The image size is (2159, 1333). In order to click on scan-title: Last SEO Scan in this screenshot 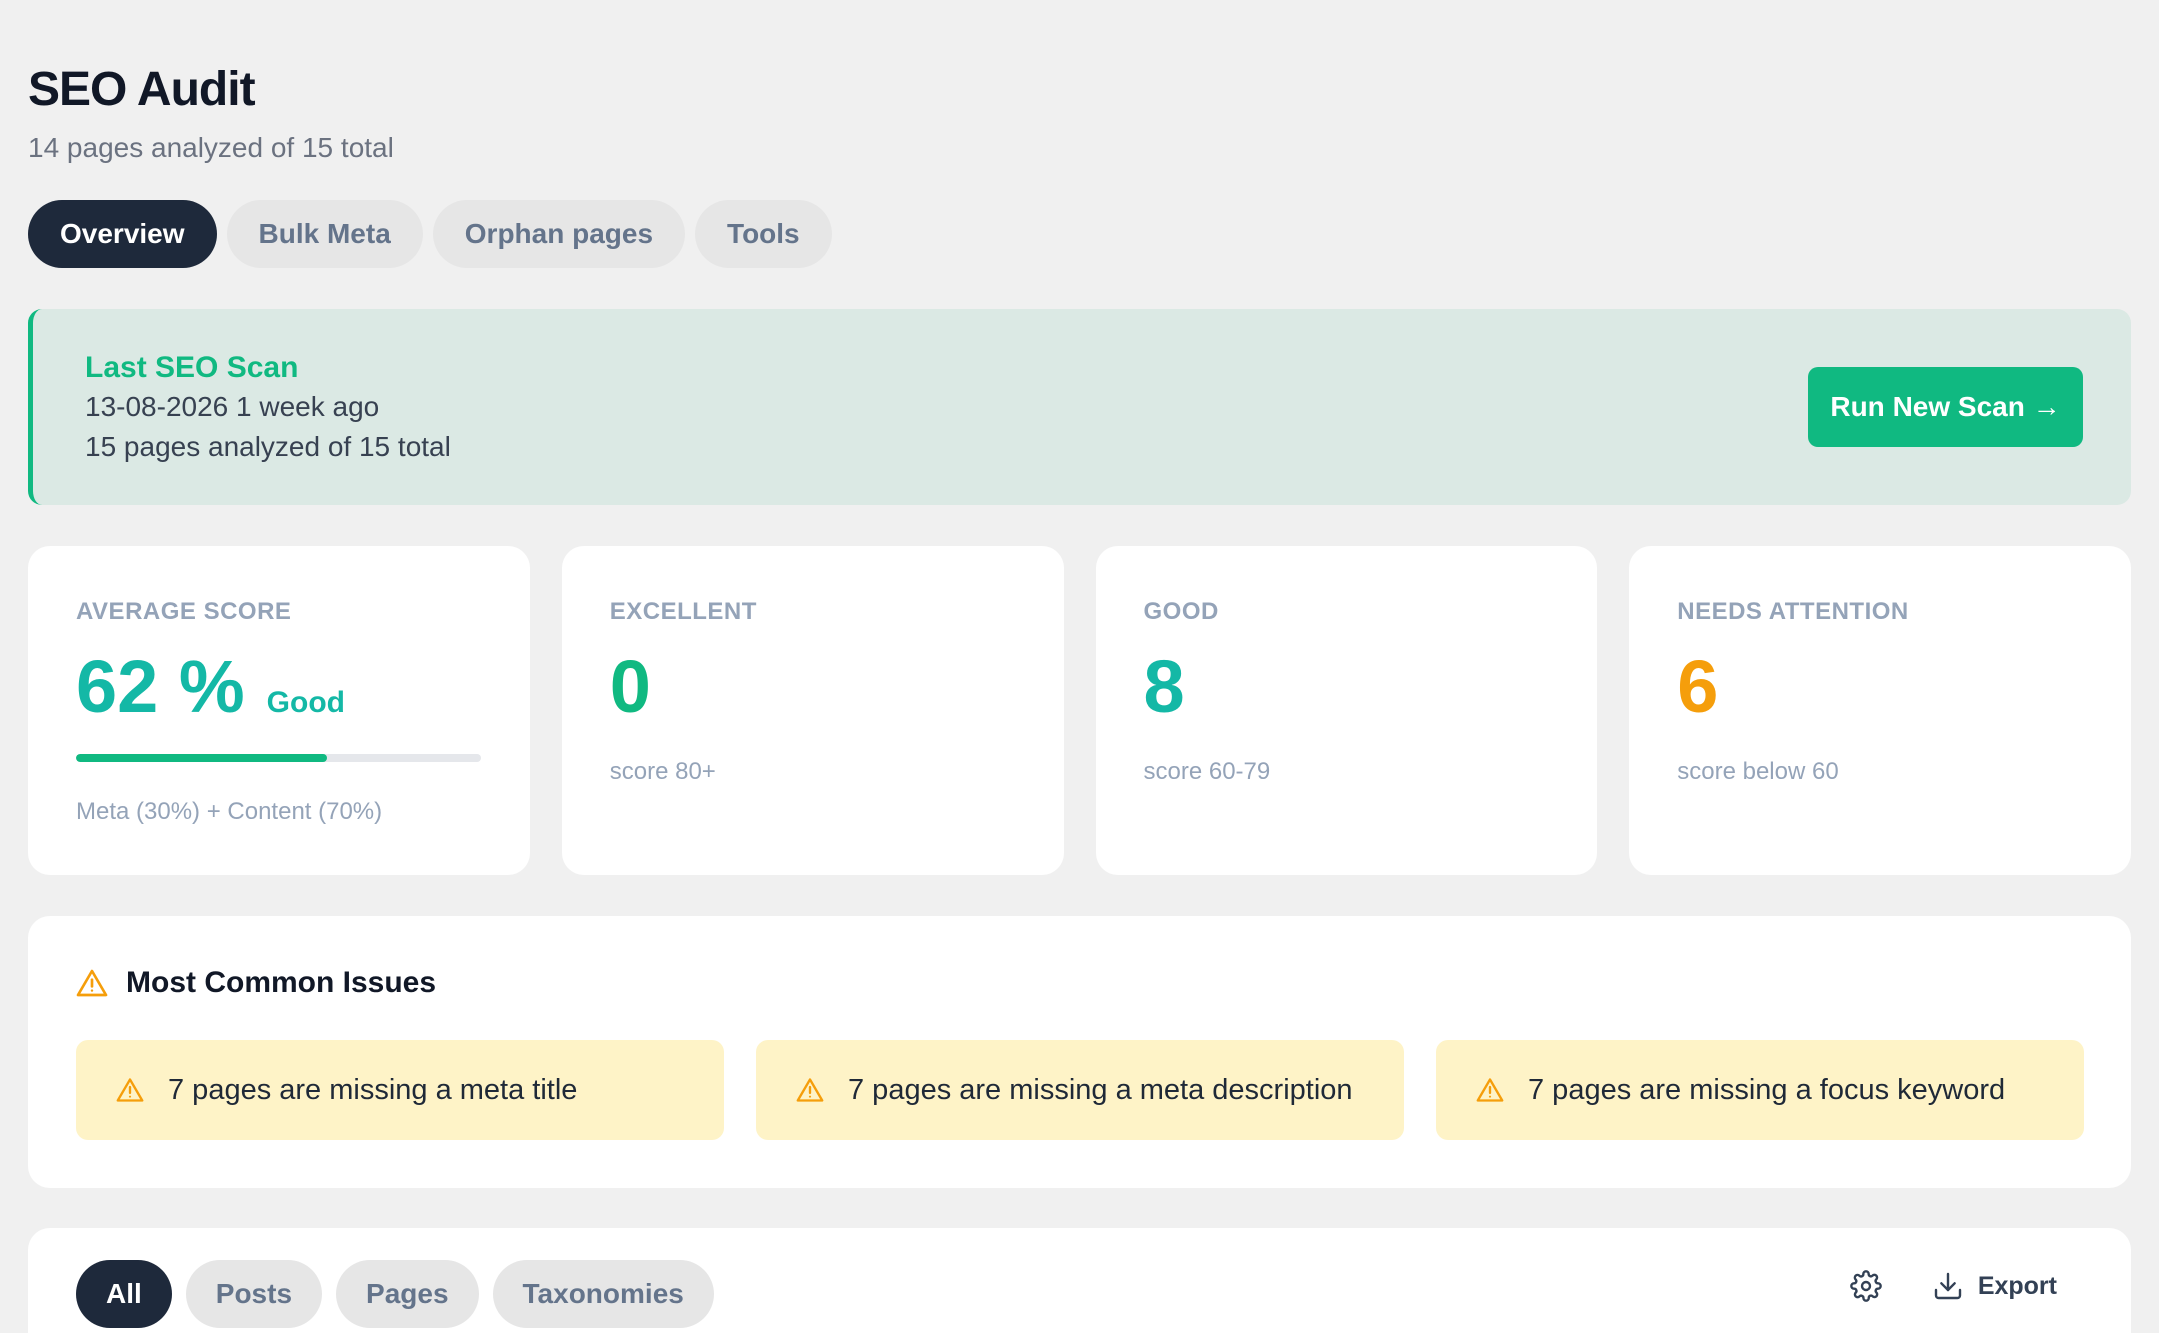, I will do `click(192, 367)`.